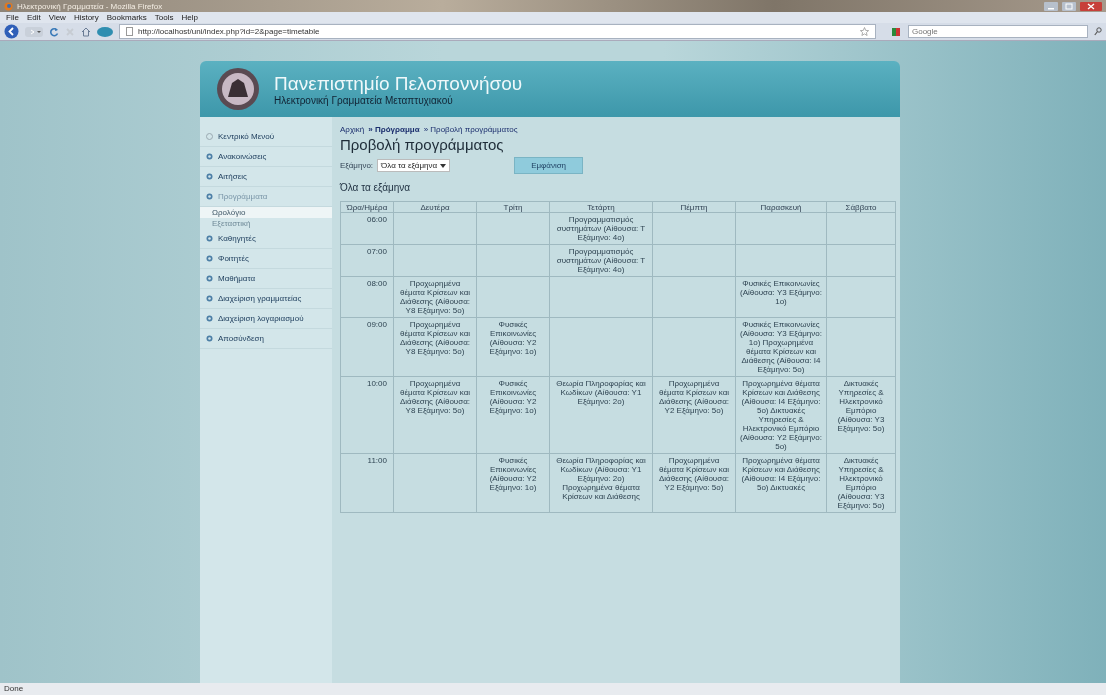 The height and width of the screenshot is (695, 1106). I want to click on home-icon, so click(86, 31).